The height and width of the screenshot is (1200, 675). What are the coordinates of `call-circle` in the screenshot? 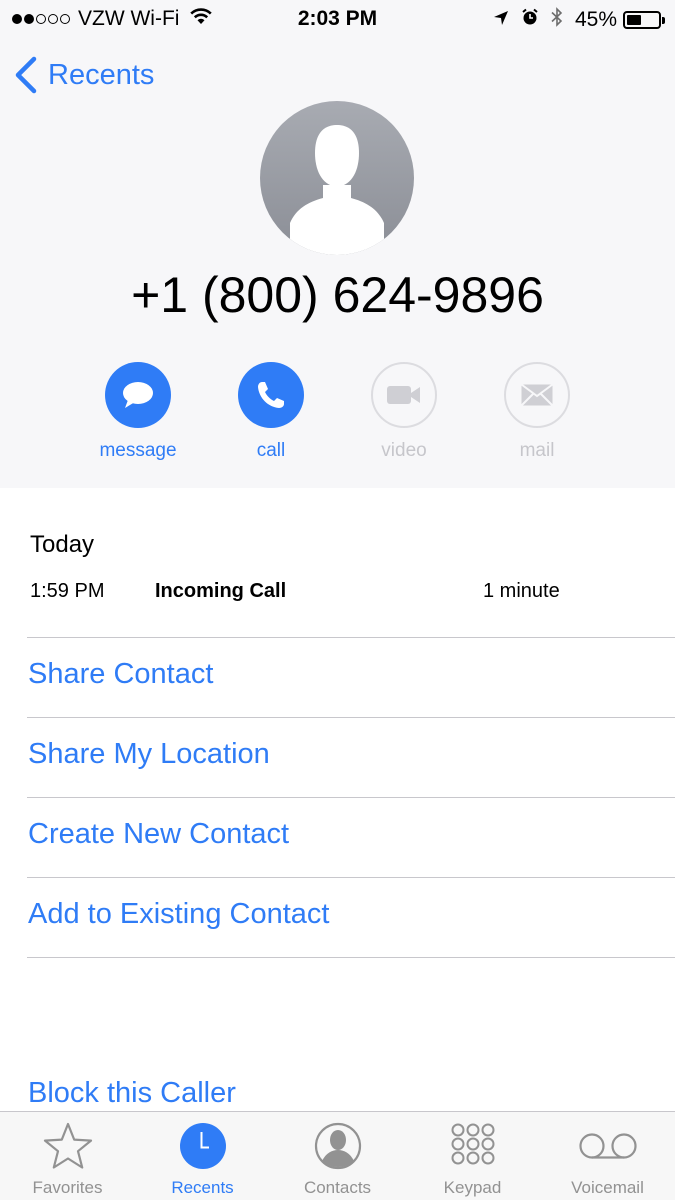 It's located at (271, 395).